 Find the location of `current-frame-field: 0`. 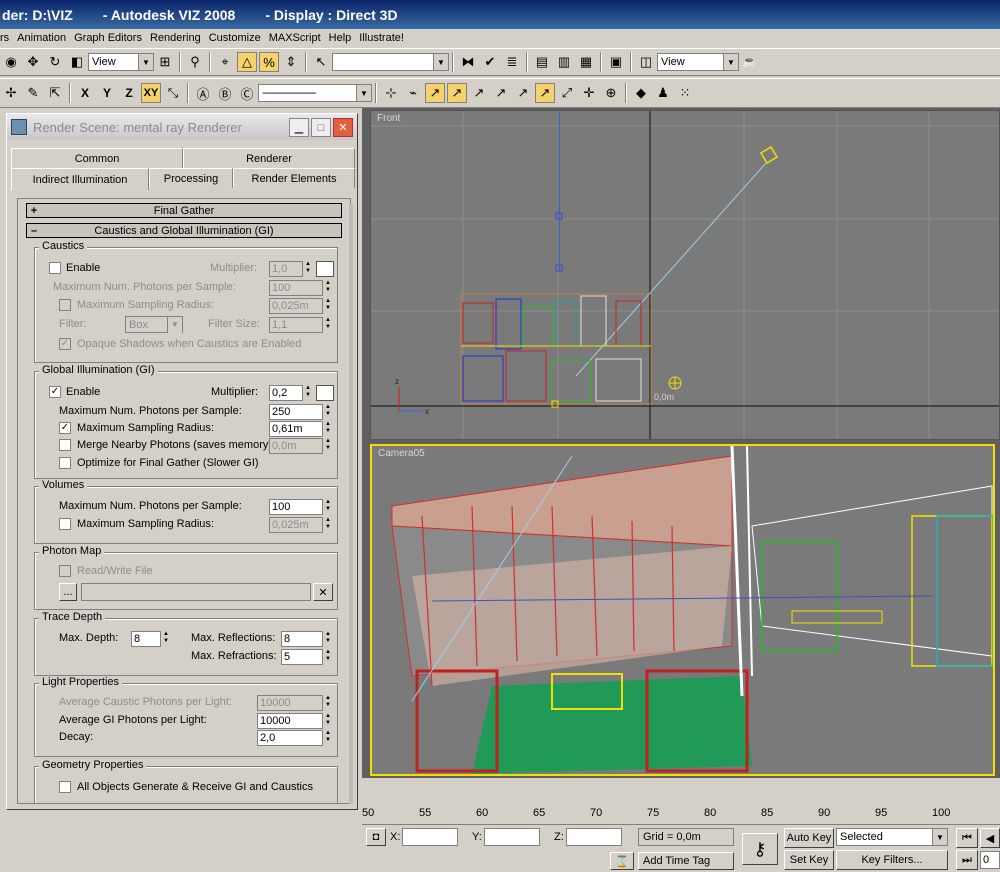

current-frame-field: 0 is located at coordinates (990, 860).